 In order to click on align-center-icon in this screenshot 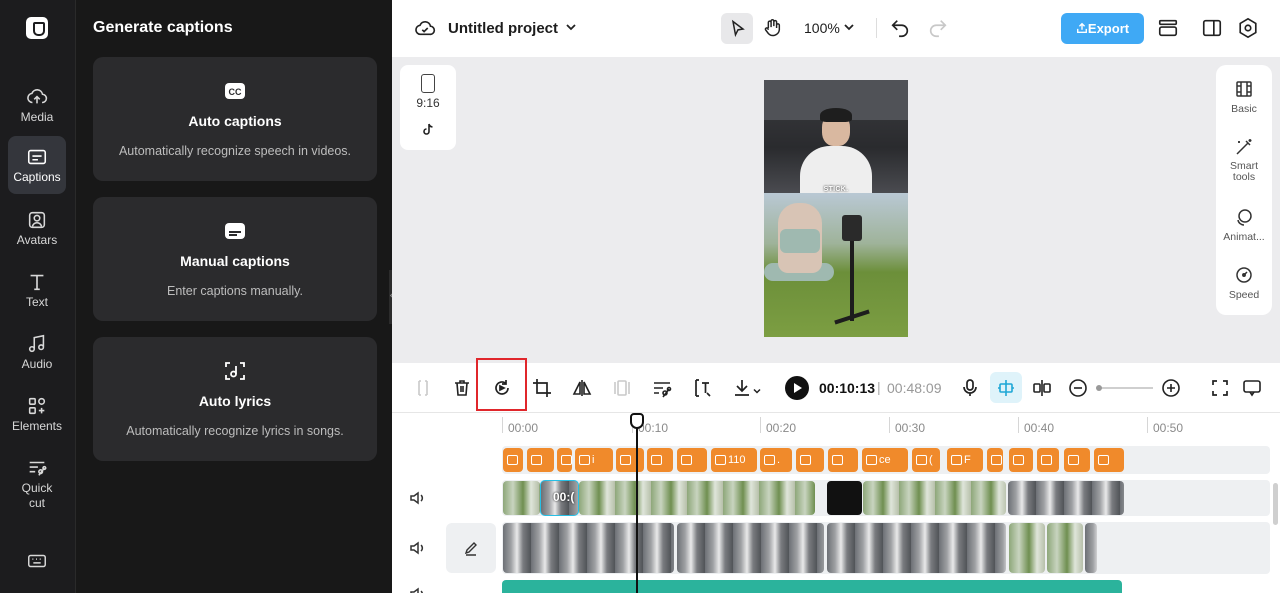, I will do `click(1042, 388)`.